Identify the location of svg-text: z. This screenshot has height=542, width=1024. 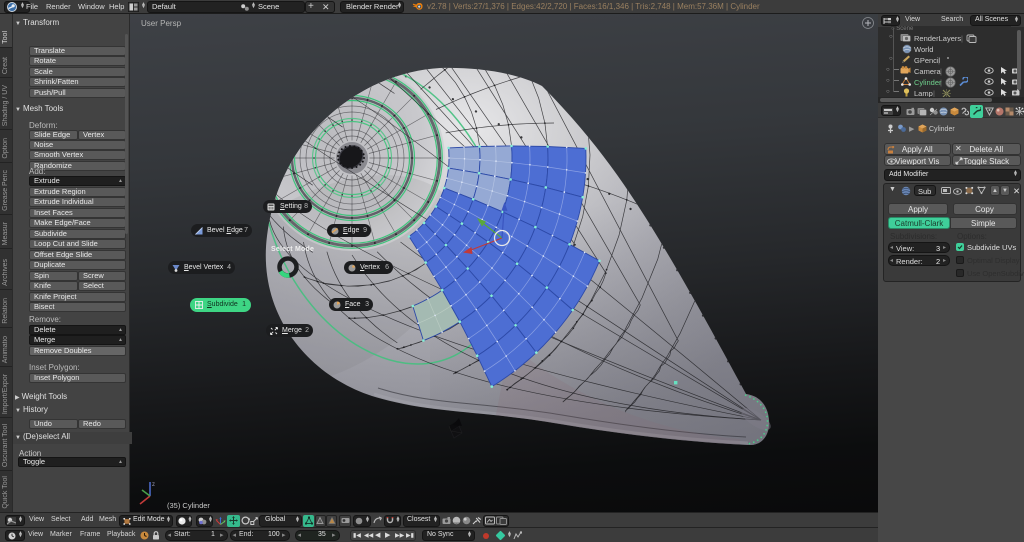
(153, 485).